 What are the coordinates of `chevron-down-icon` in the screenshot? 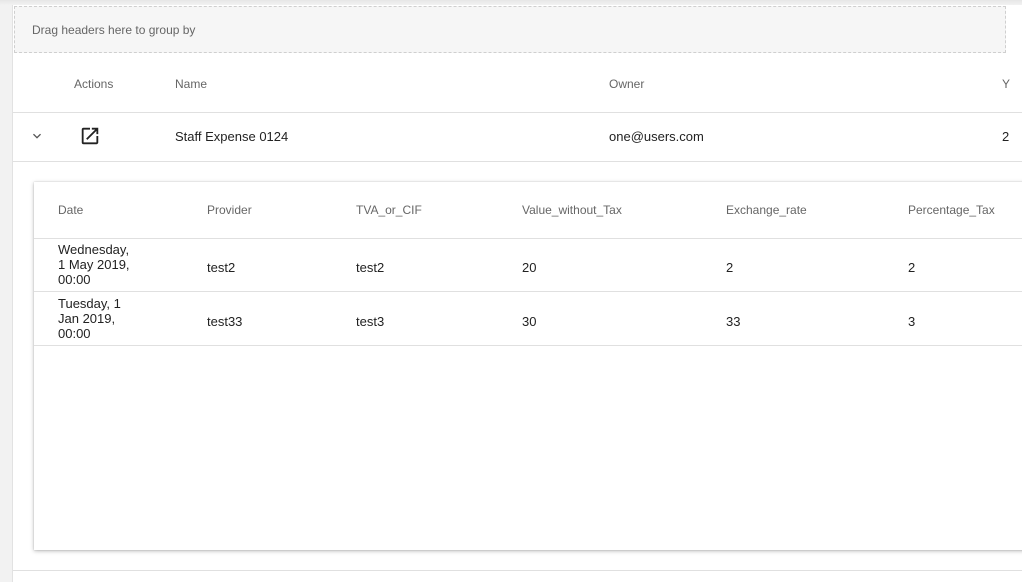 It's located at (37, 136).